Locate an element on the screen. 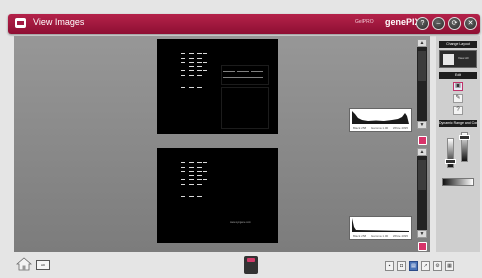 This screenshot has height=278, width=482. gel-image-2: www.syngene.com is located at coordinates (217, 195).